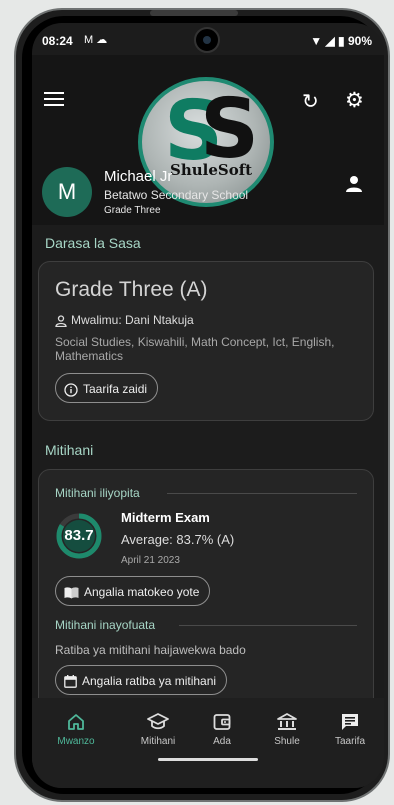 Image resolution: width=394 pixels, height=805 pixels. I want to click on status-time: 08:24, so click(57, 41).